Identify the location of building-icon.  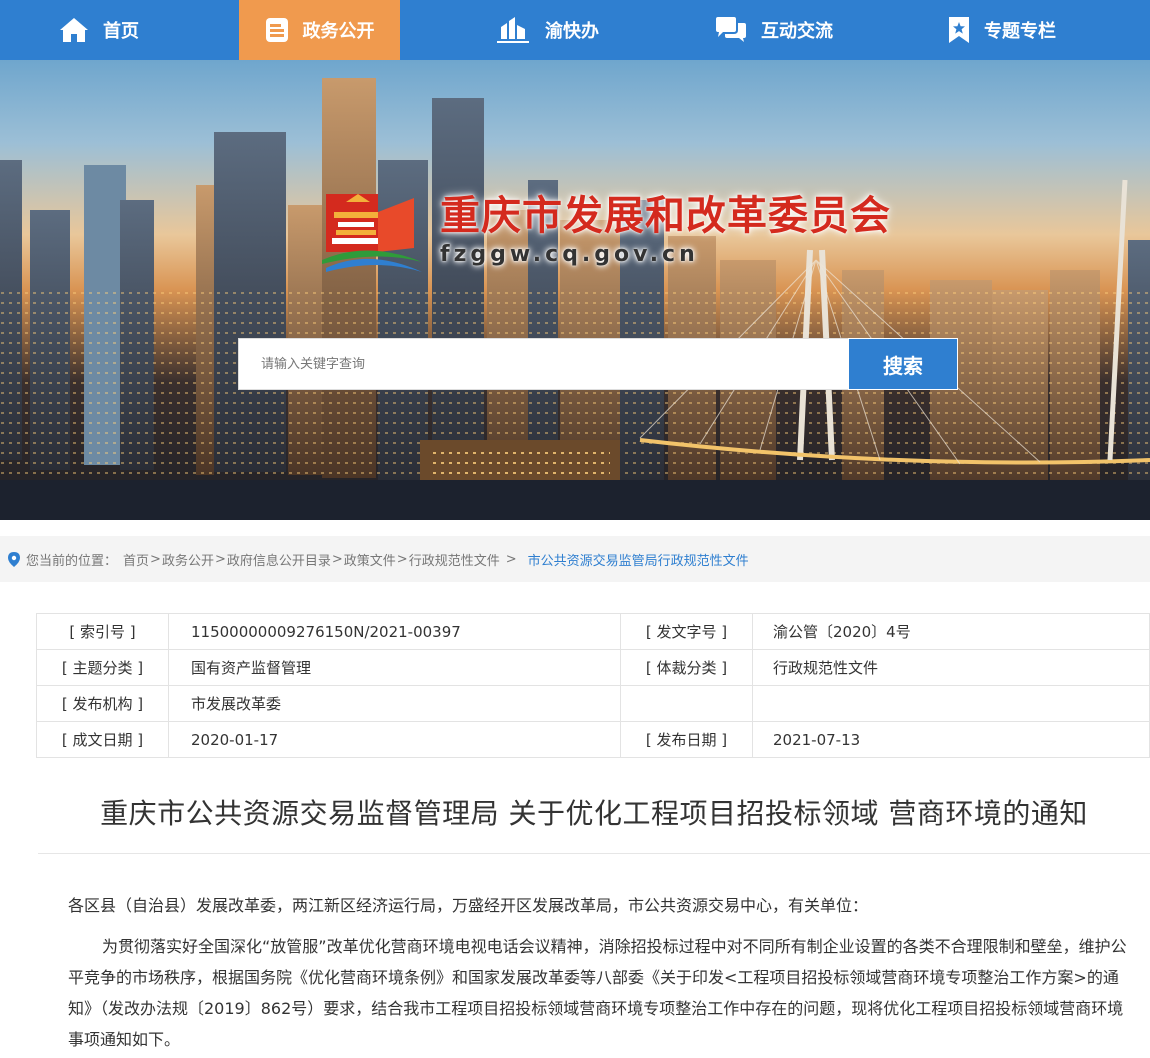
(513, 30).